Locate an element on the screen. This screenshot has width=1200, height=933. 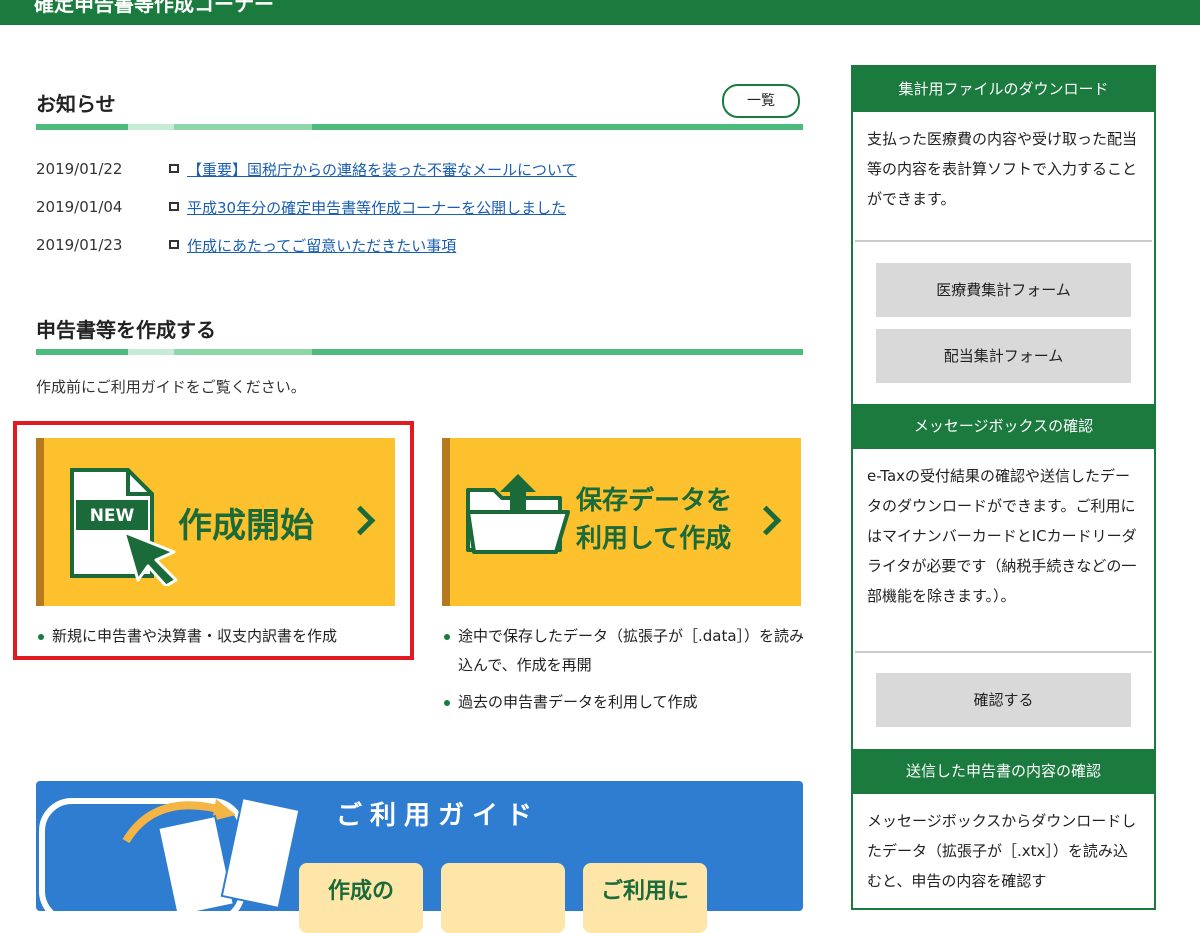
news-date: 2019/01/04 is located at coordinates (79, 207).